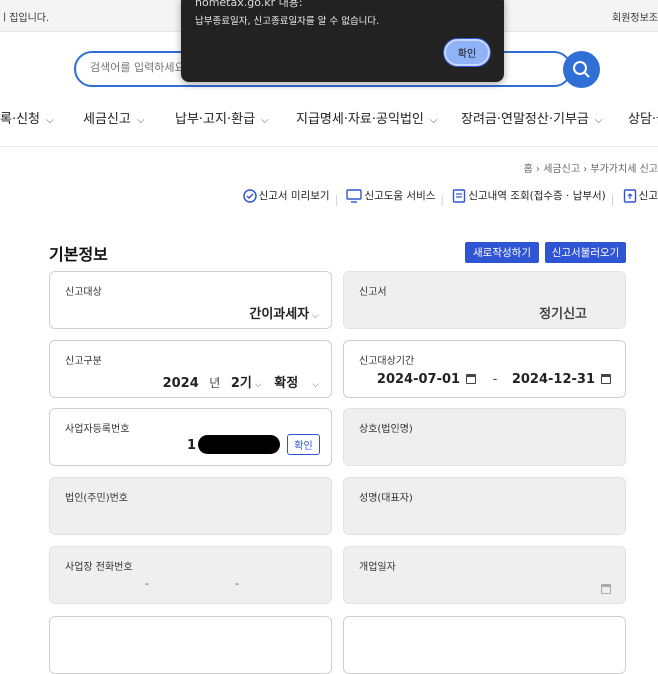 The image size is (658, 674). What do you see at coordinates (190, 645) in the screenshot?
I see `extra-field-left` at bounding box center [190, 645].